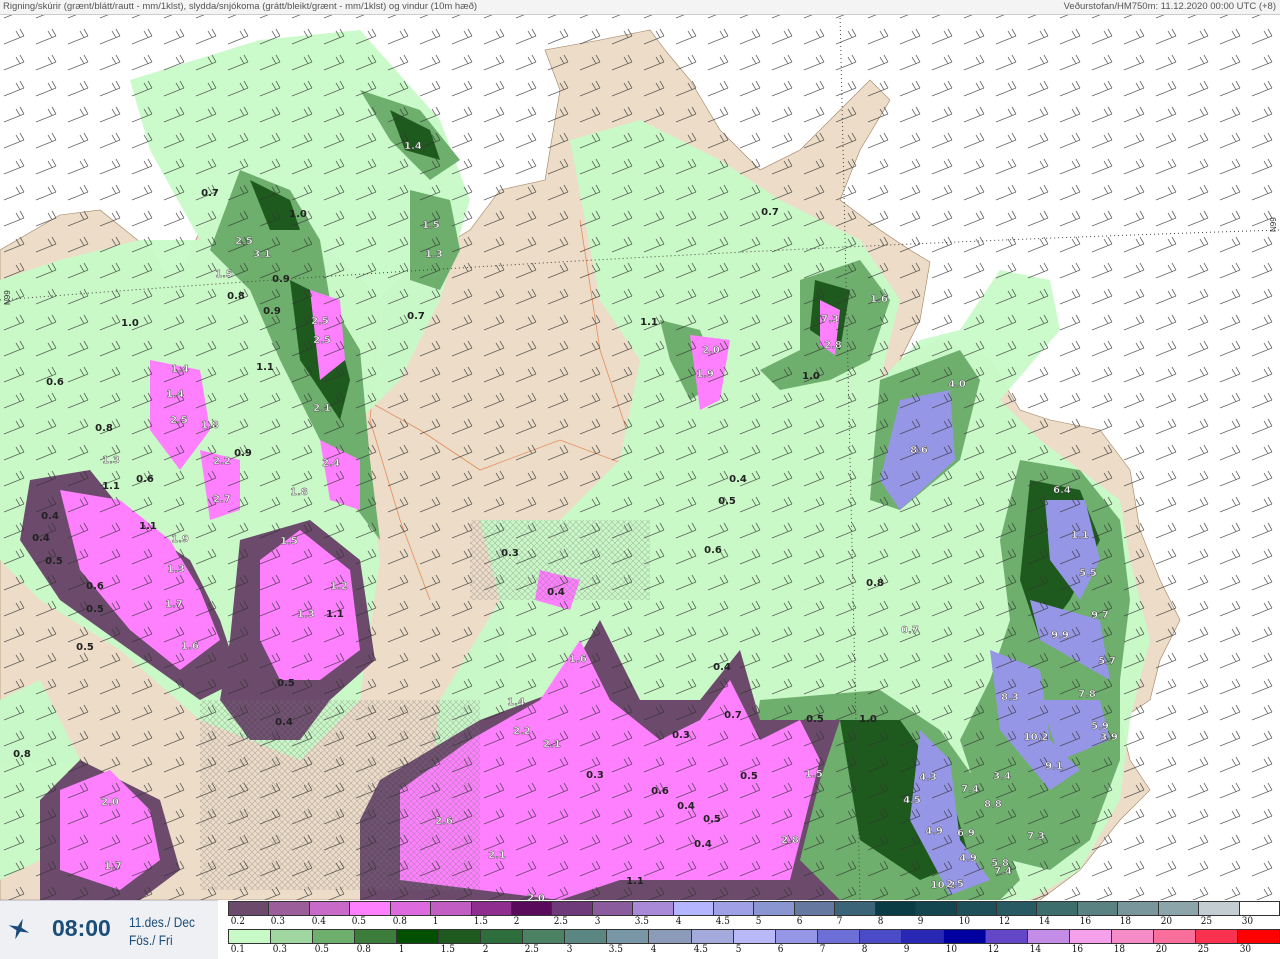 This screenshot has width=1280, height=959. I want to click on rain-scale, so click(754, 936).